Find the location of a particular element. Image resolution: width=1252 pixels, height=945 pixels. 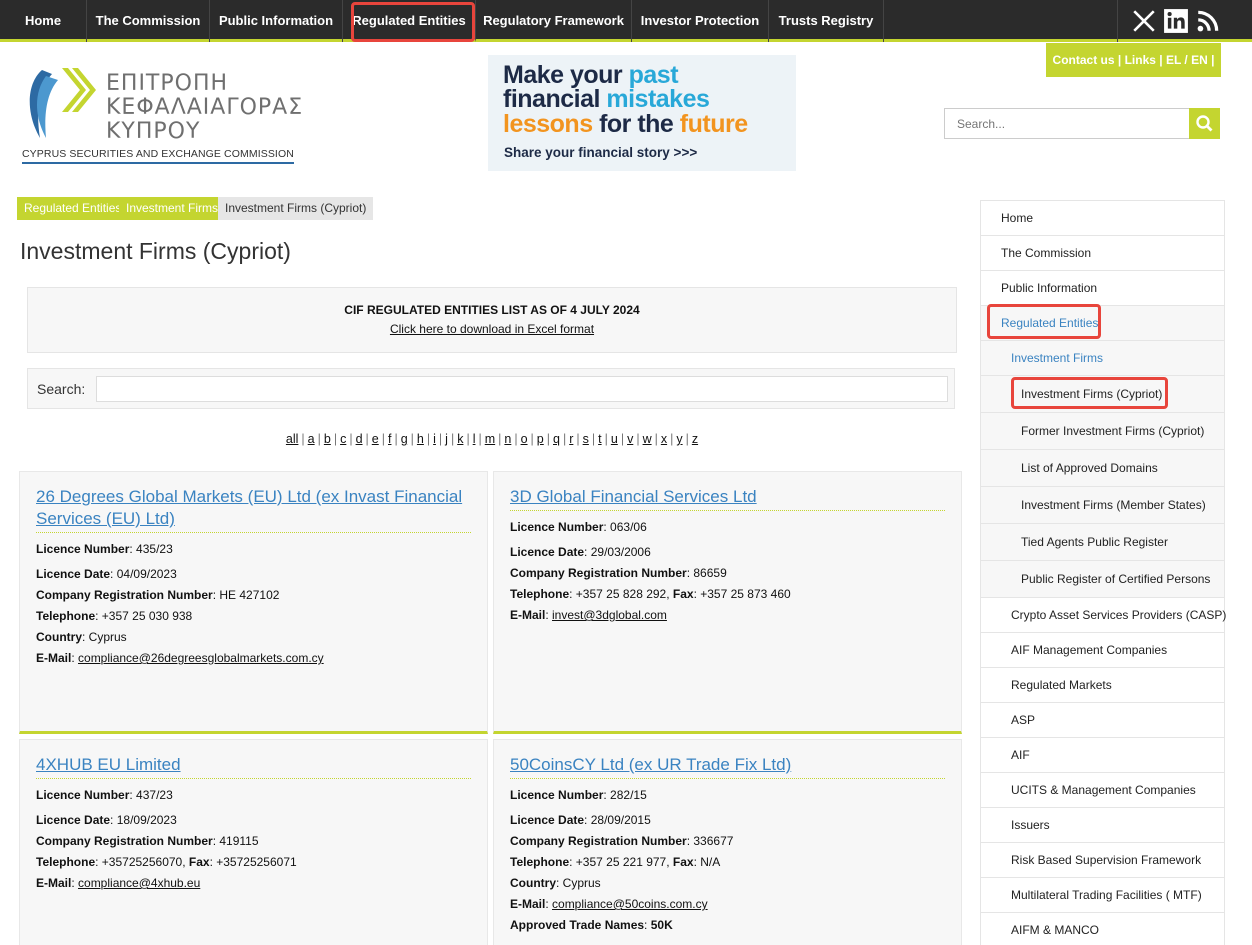

email-link: compliance@50coins.com.cy is located at coordinates (630, 904).